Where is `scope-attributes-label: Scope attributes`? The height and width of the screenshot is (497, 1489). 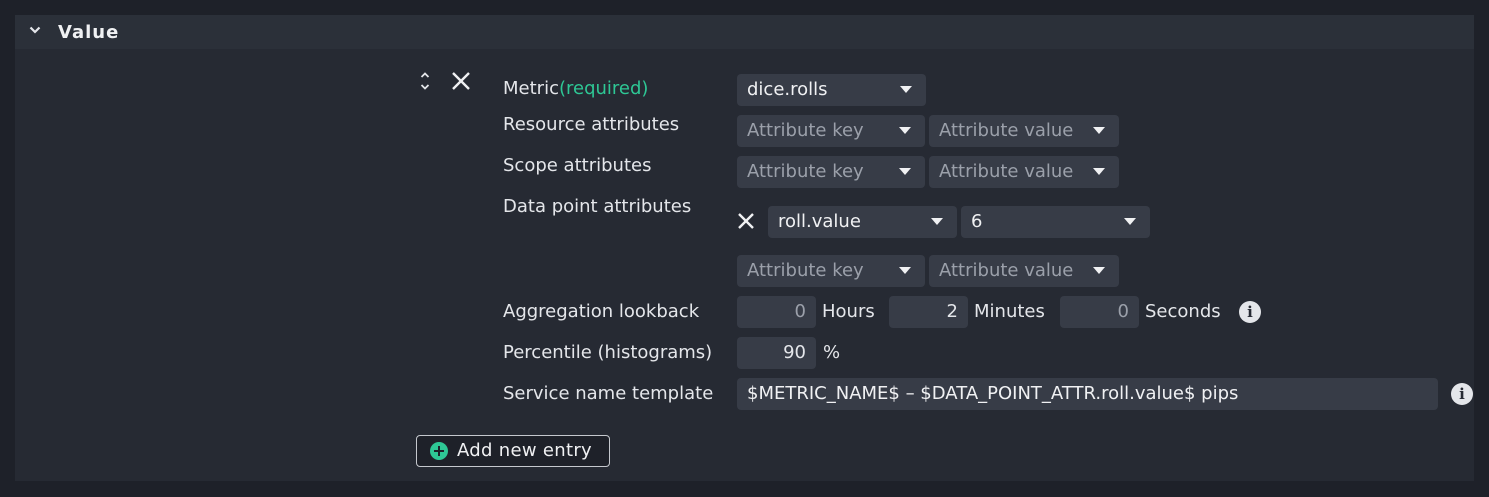
scope-attributes-label: Scope attributes is located at coordinates (577, 165).